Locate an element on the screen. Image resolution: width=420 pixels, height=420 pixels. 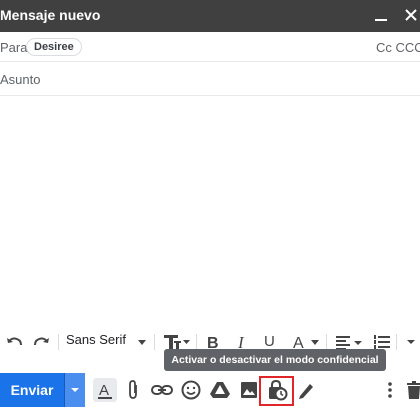
more-options-icon is located at coordinates (390, 390).